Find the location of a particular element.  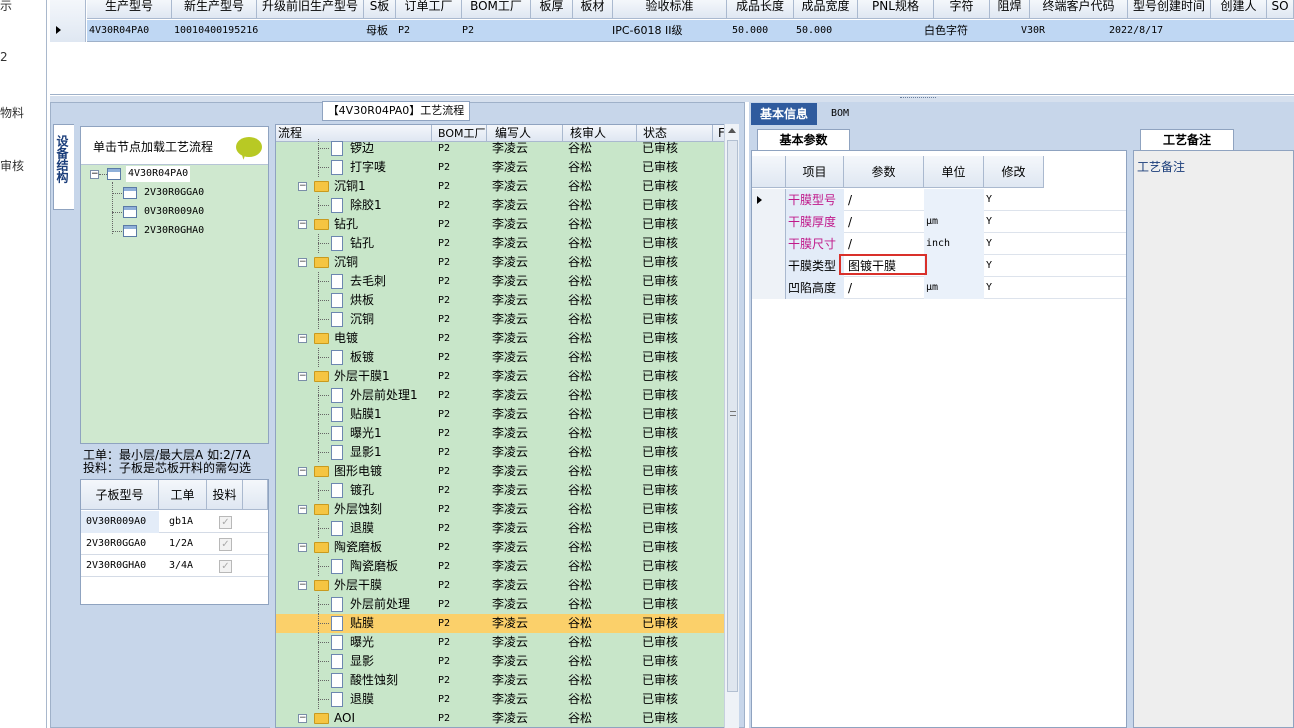

col-header: 板材 is located at coordinates (593, 9).